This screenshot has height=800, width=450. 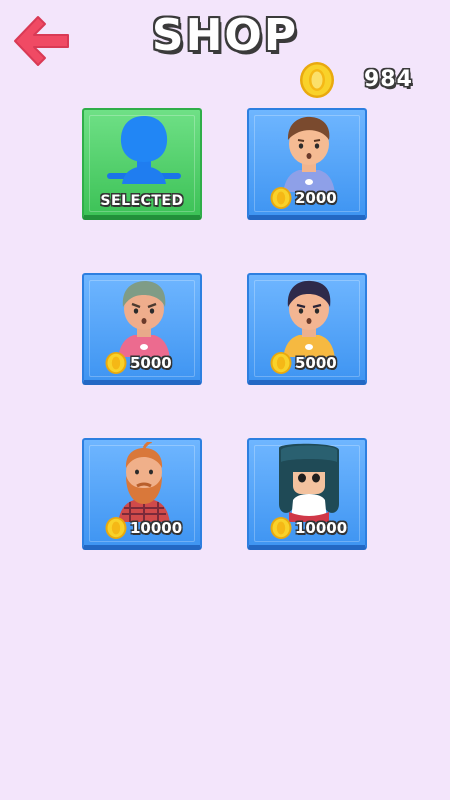 What do you see at coordinates (144, 482) in the screenshot?
I see `bearded-man-icon` at bounding box center [144, 482].